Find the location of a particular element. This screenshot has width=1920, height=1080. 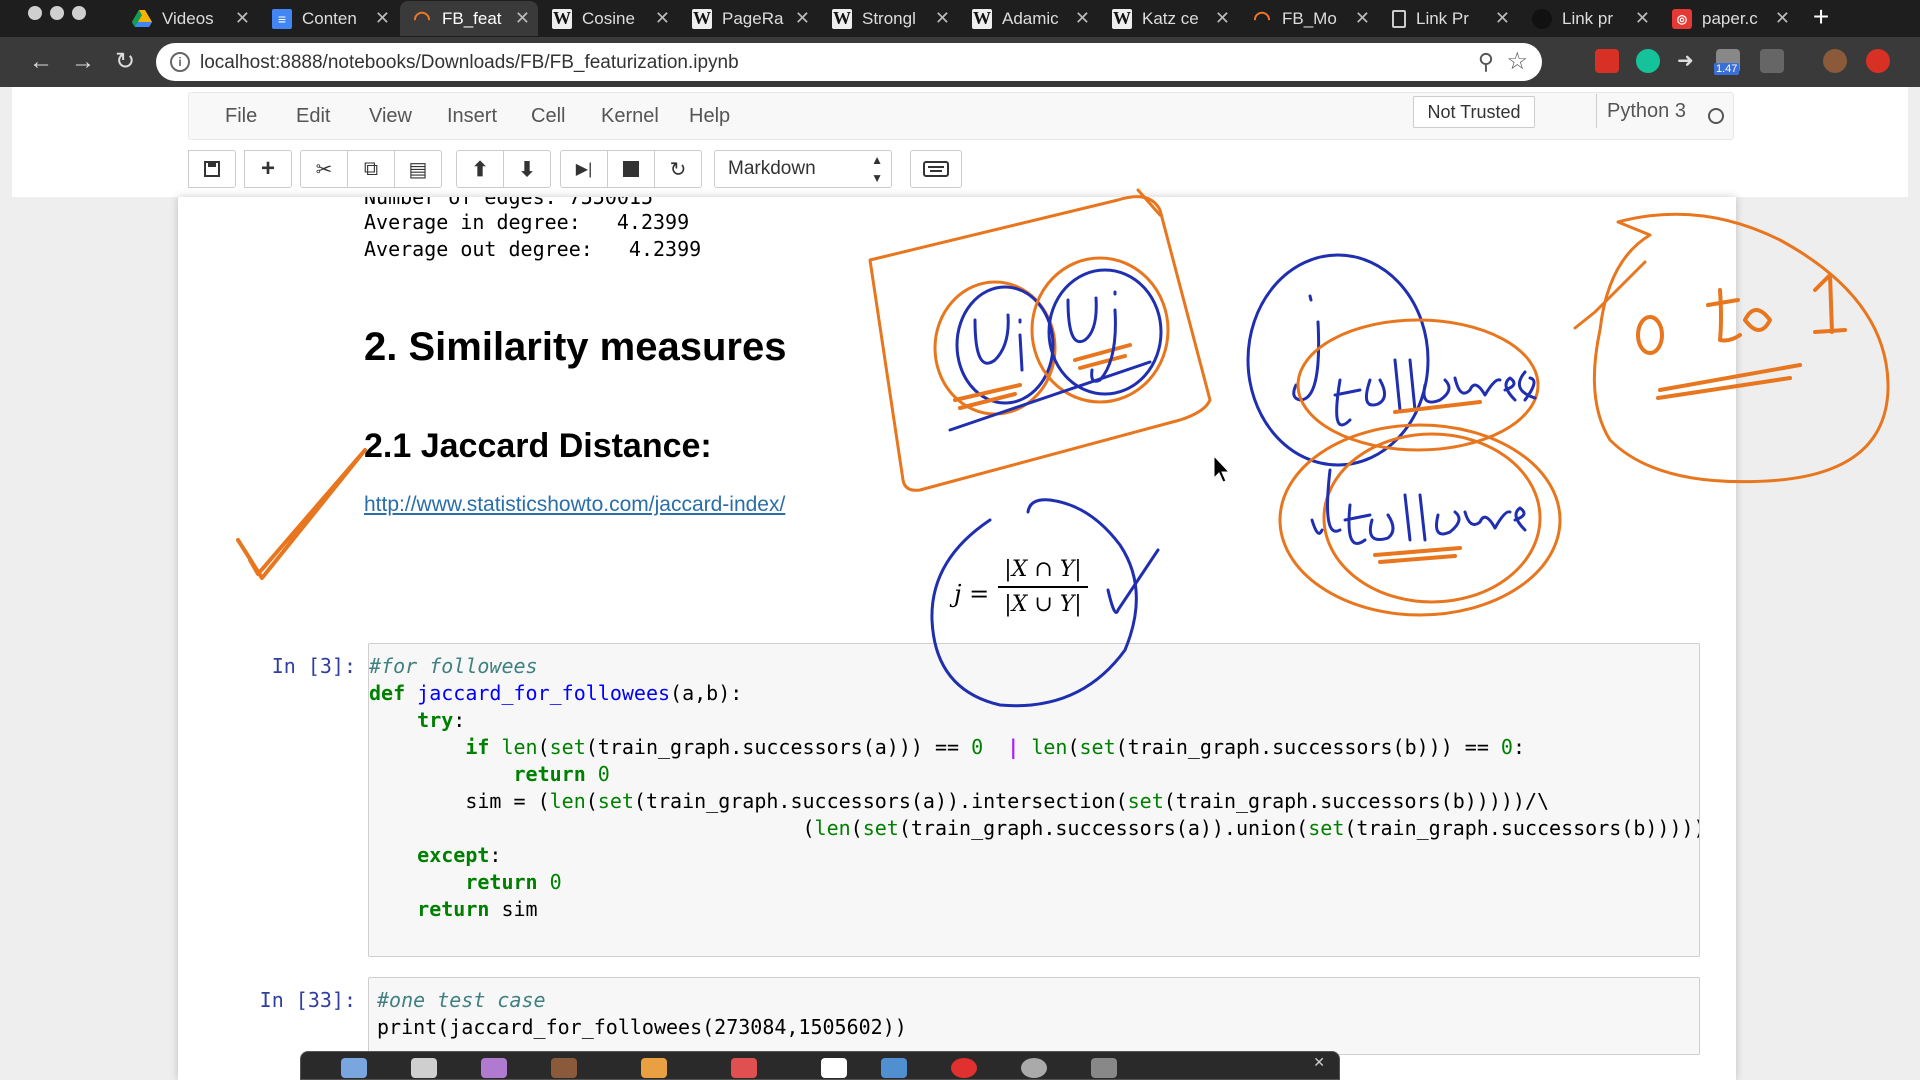

cell-prompt: In [3]: is located at coordinates (313, 666).